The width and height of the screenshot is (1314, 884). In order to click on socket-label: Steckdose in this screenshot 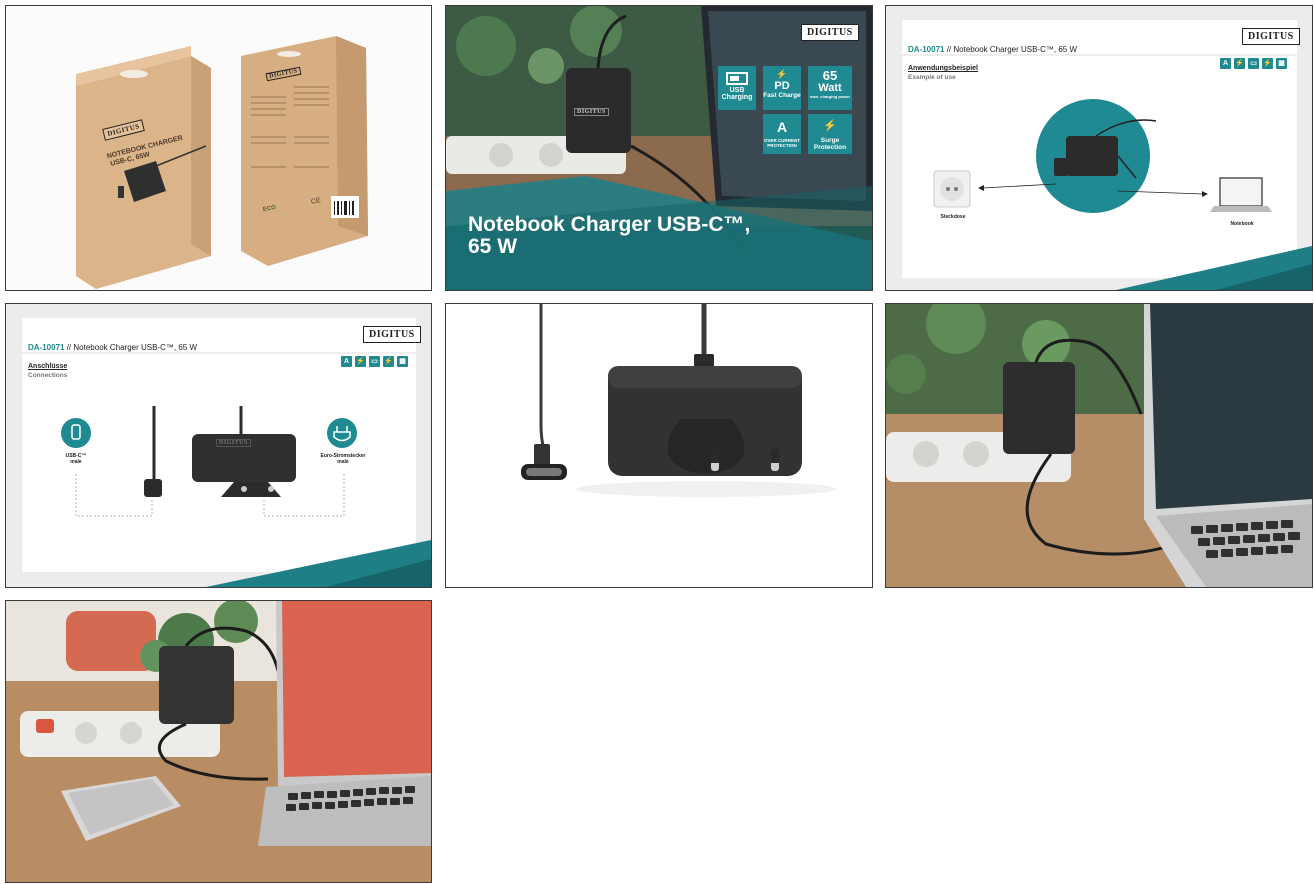, I will do `click(953, 217)`.